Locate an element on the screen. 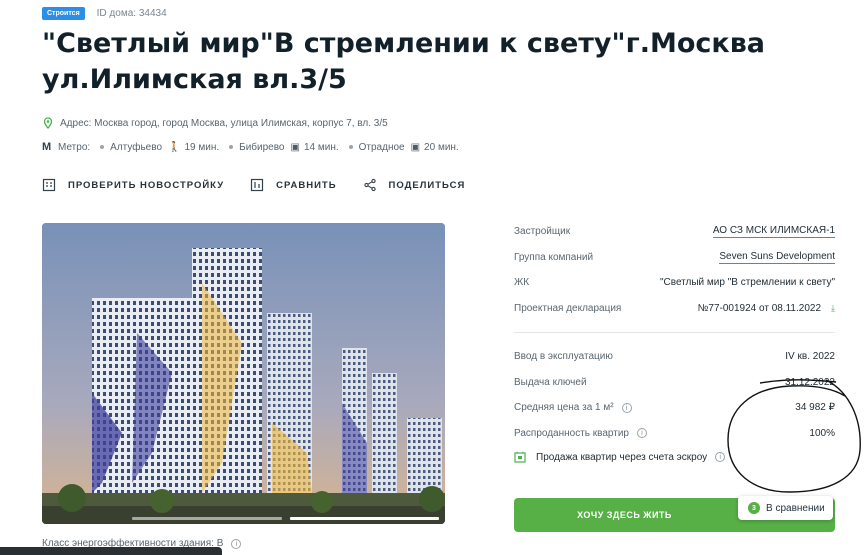 Image resolution: width=864 pixels, height=555 pixels. in-comparison-chip: 3 В сравнении is located at coordinates (785, 508).